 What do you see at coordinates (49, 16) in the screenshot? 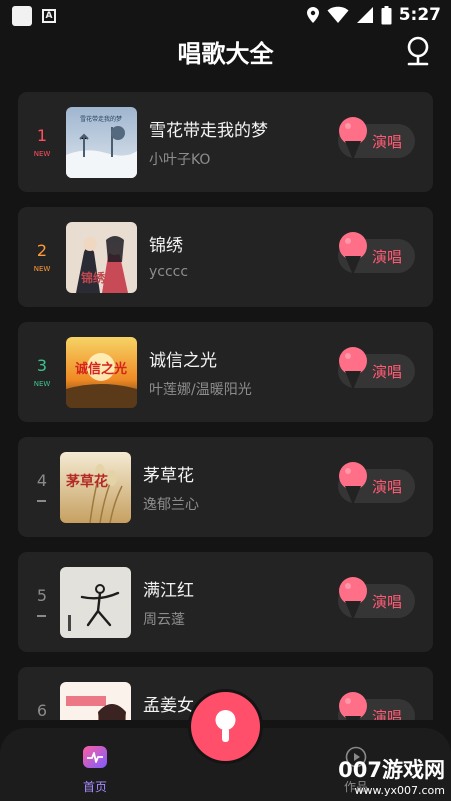
I see `font-notification-icon: A` at bounding box center [49, 16].